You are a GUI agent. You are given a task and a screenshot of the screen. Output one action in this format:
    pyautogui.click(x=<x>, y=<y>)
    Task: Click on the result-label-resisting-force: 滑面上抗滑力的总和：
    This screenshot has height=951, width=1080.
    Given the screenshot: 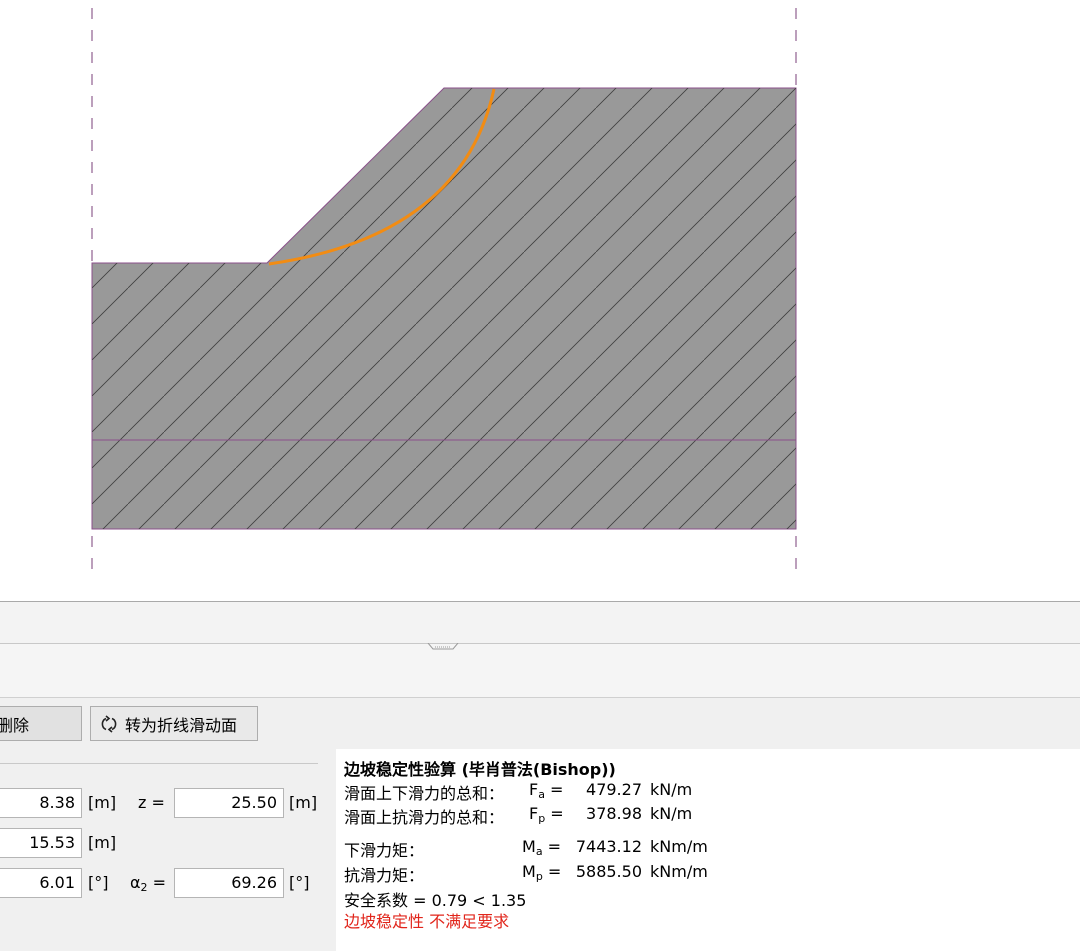 What is the action you would take?
    pyautogui.click(x=424, y=817)
    